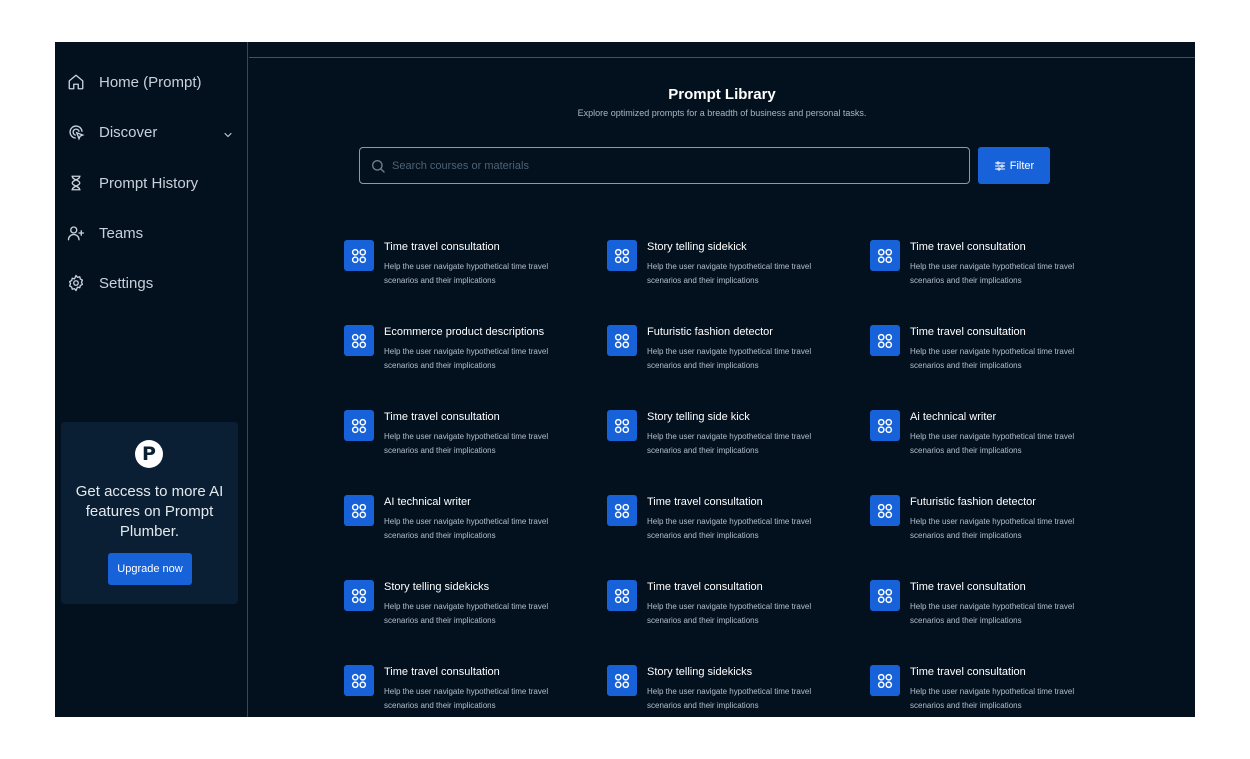  Describe the element at coordinates (134, 82) in the screenshot. I see `sidebar-item-home: Home (Prompt)` at that location.